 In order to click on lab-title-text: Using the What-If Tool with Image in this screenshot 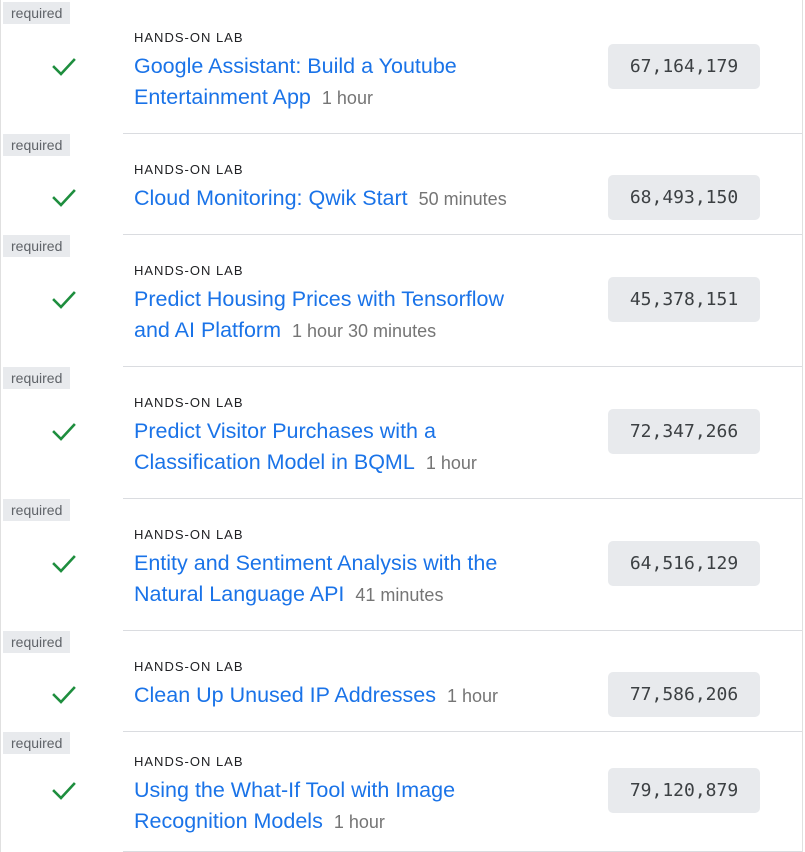, I will do `click(295, 790)`.